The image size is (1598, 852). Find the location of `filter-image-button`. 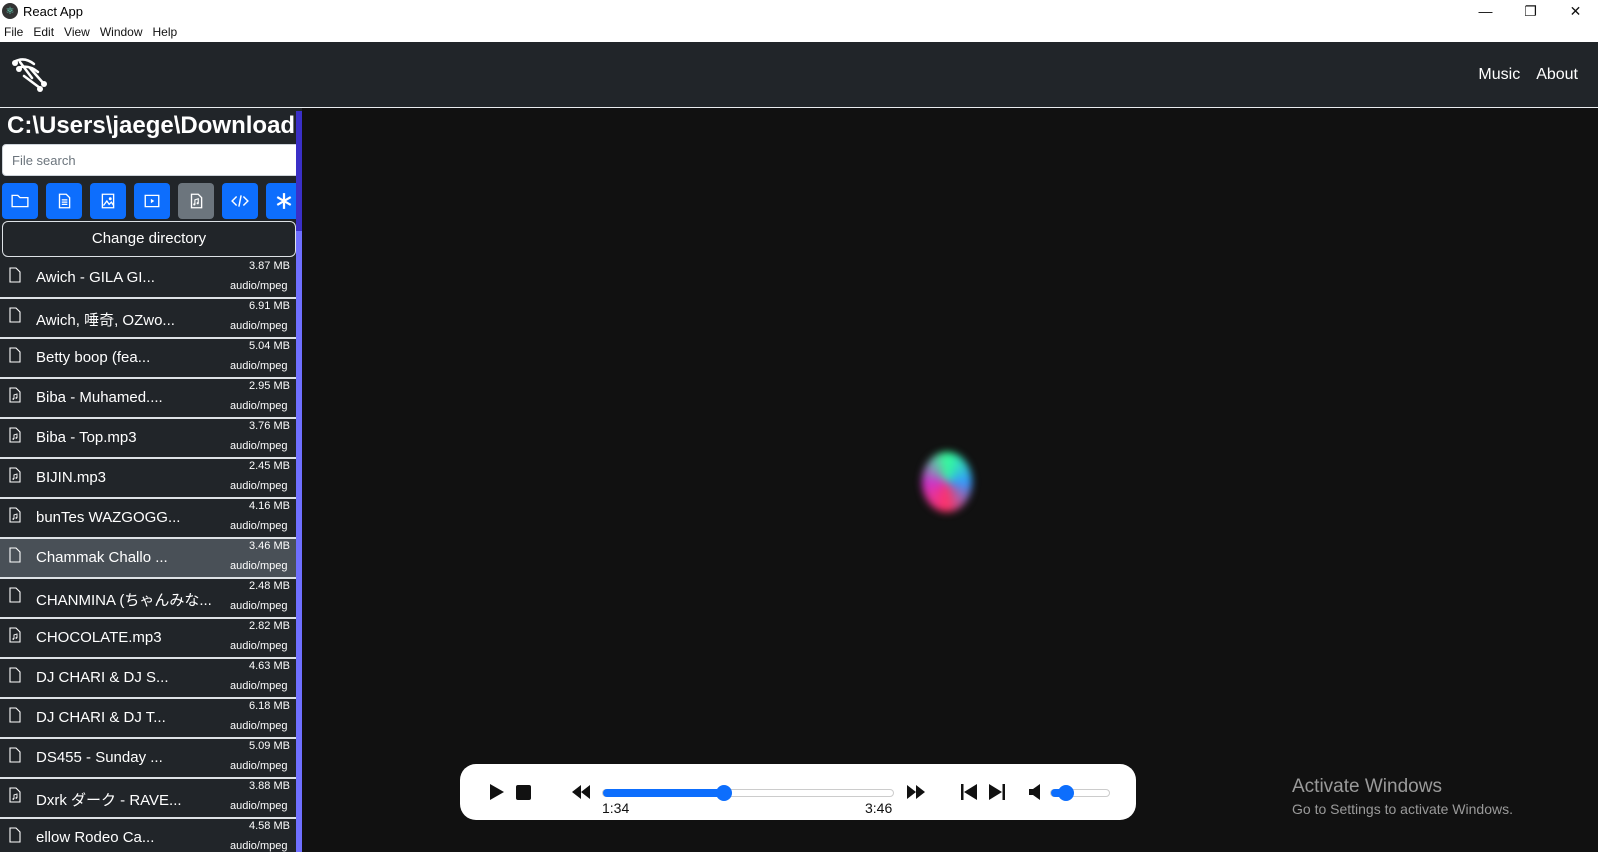

filter-image-button is located at coordinates (108, 201).